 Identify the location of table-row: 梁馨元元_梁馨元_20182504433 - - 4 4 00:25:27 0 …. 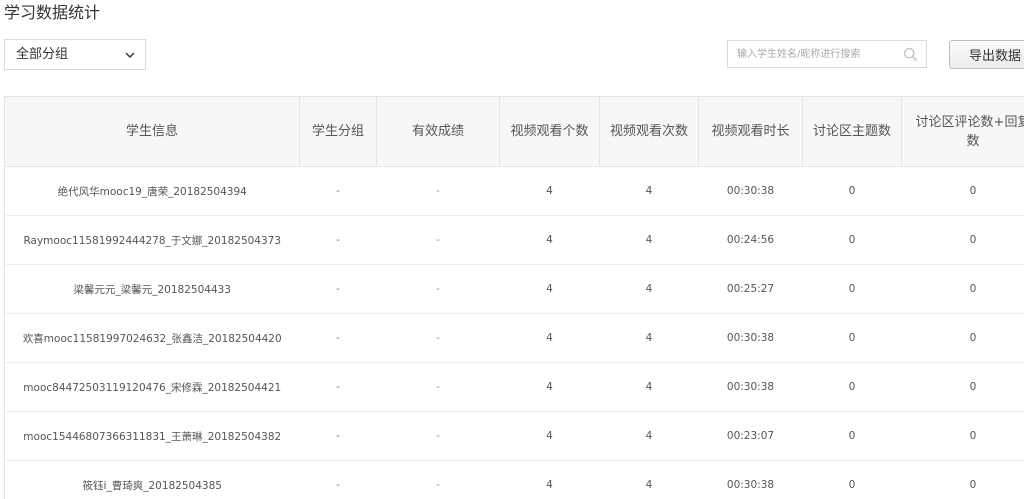
(514, 289).